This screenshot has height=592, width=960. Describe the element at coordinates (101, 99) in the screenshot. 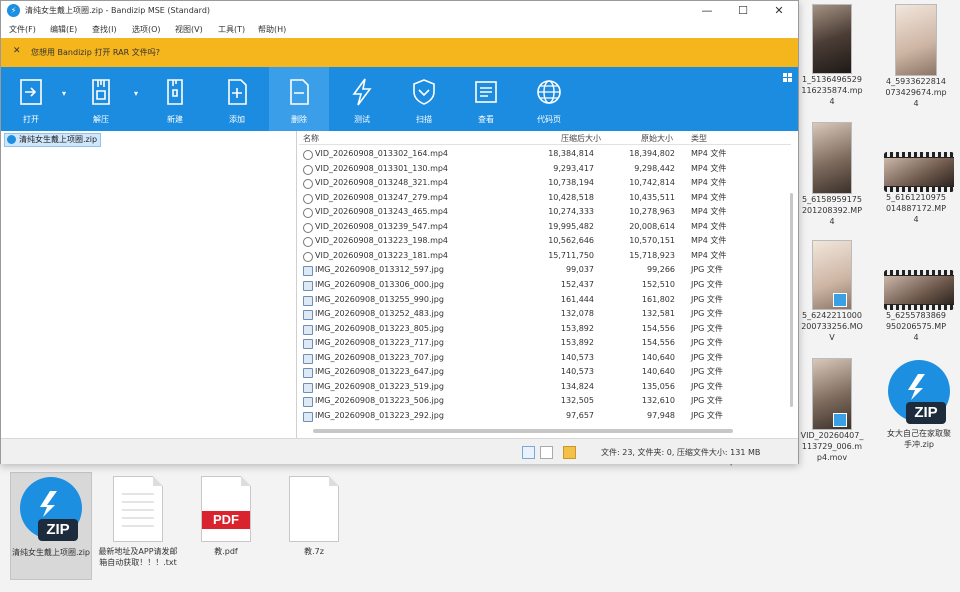

I see `toolbar-extract-button: 解压` at that location.